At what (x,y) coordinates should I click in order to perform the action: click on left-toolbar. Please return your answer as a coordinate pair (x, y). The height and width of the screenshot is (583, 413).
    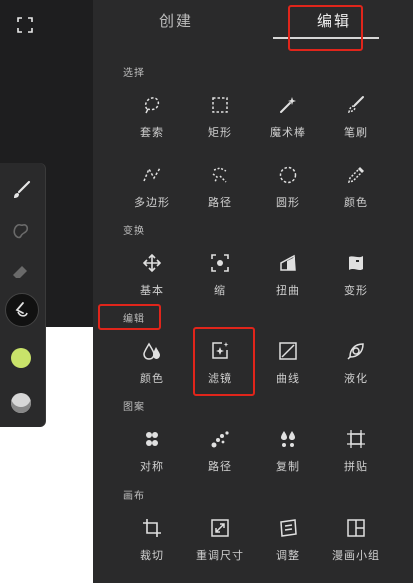
    Looking at the image, I should click on (22, 295).